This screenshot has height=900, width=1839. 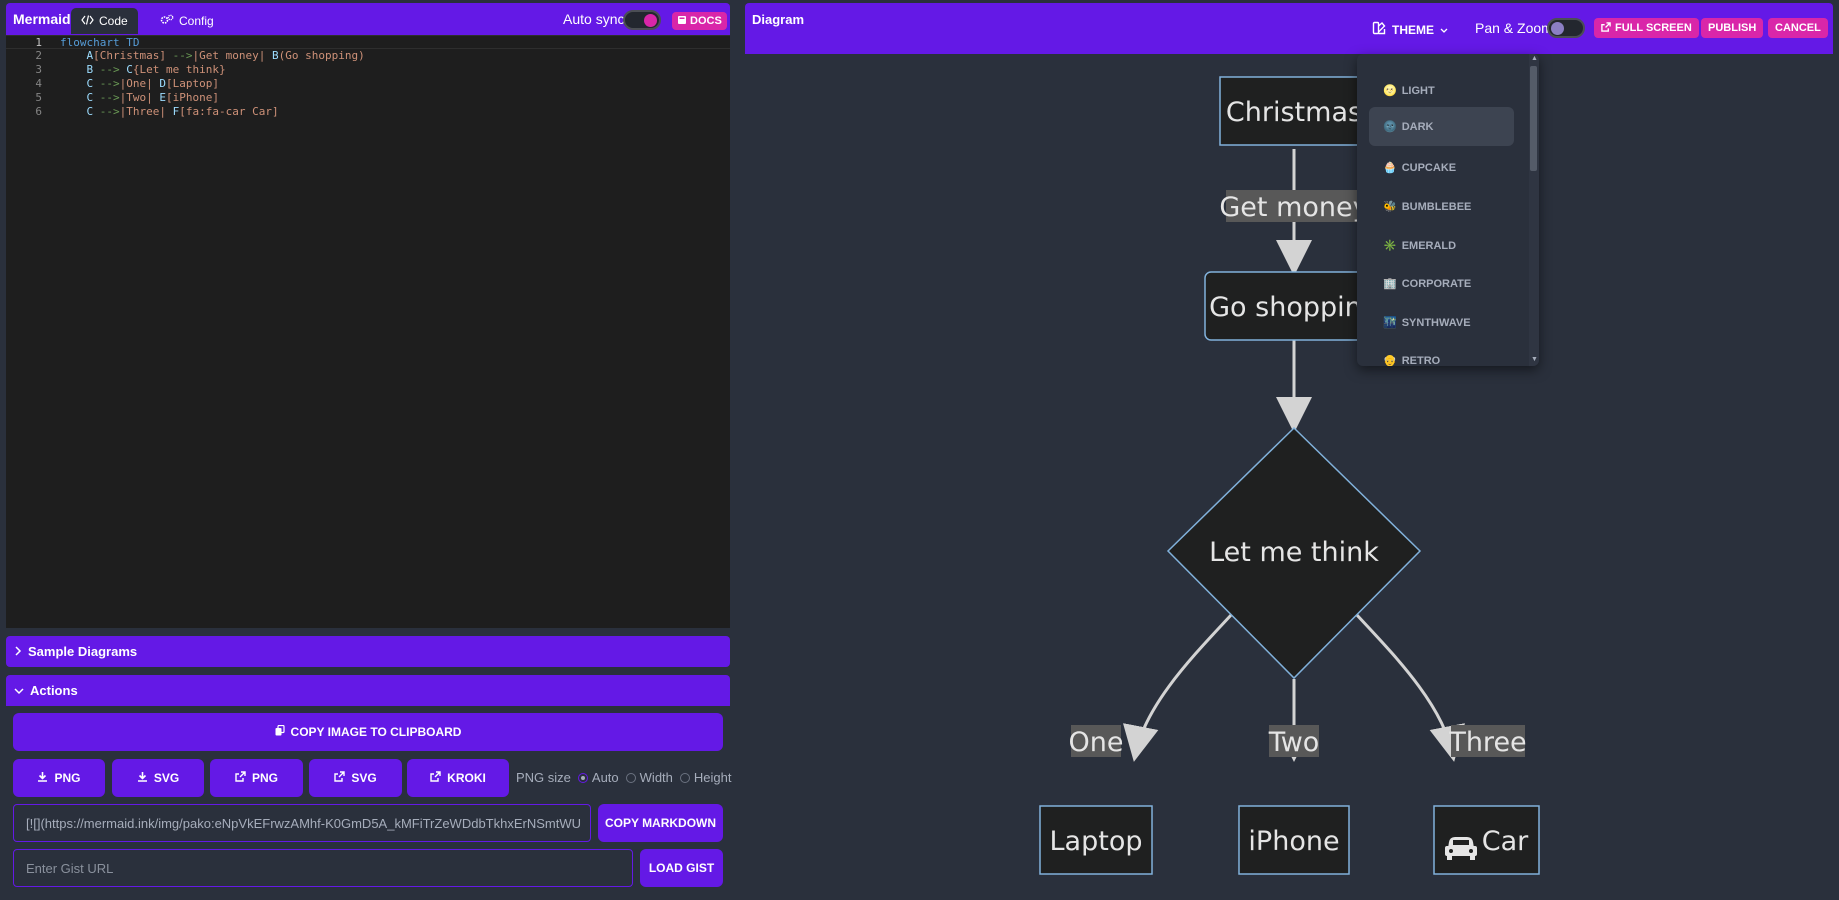 I want to click on actions-label: Actions, so click(x=54, y=690).